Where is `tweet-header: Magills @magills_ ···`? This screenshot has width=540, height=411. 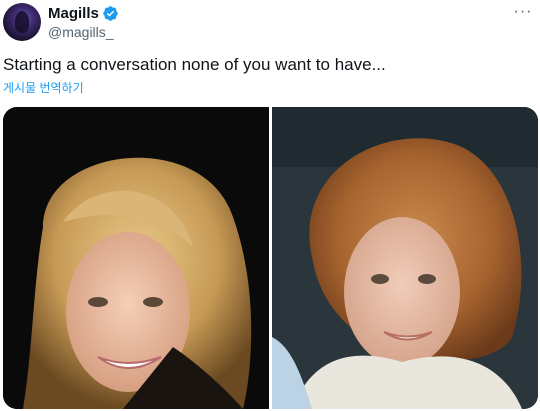 tweet-header: Magills @magills_ ··· is located at coordinates (270, 22).